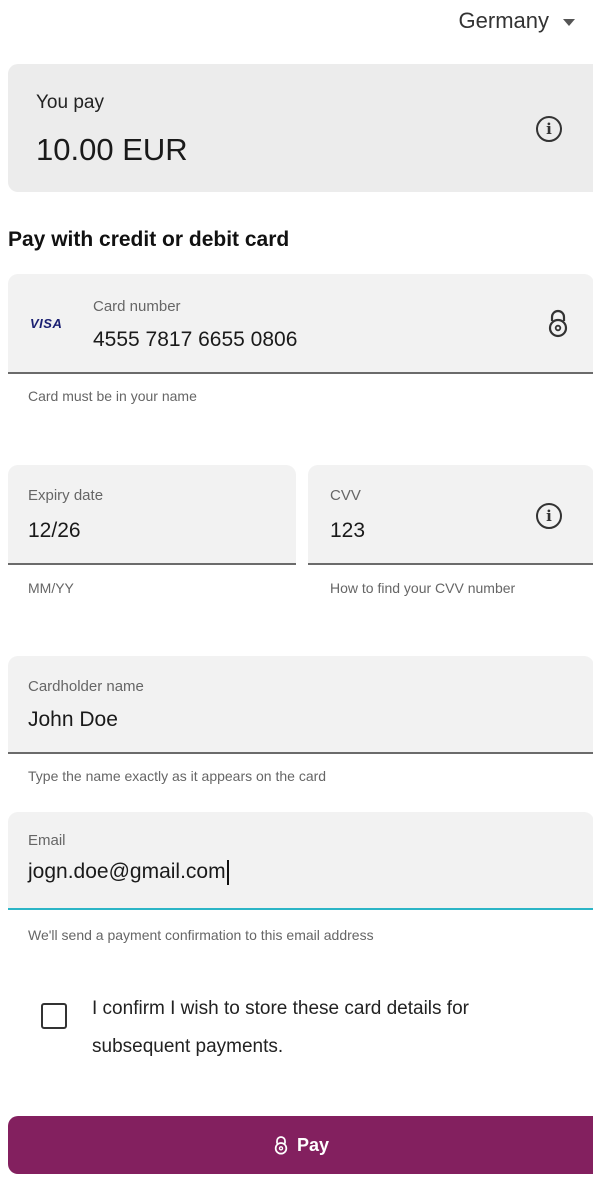 The height and width of the screenshot is (1181, 593). I want to click on expiry-date-input: 12/26, so click(54, 531).